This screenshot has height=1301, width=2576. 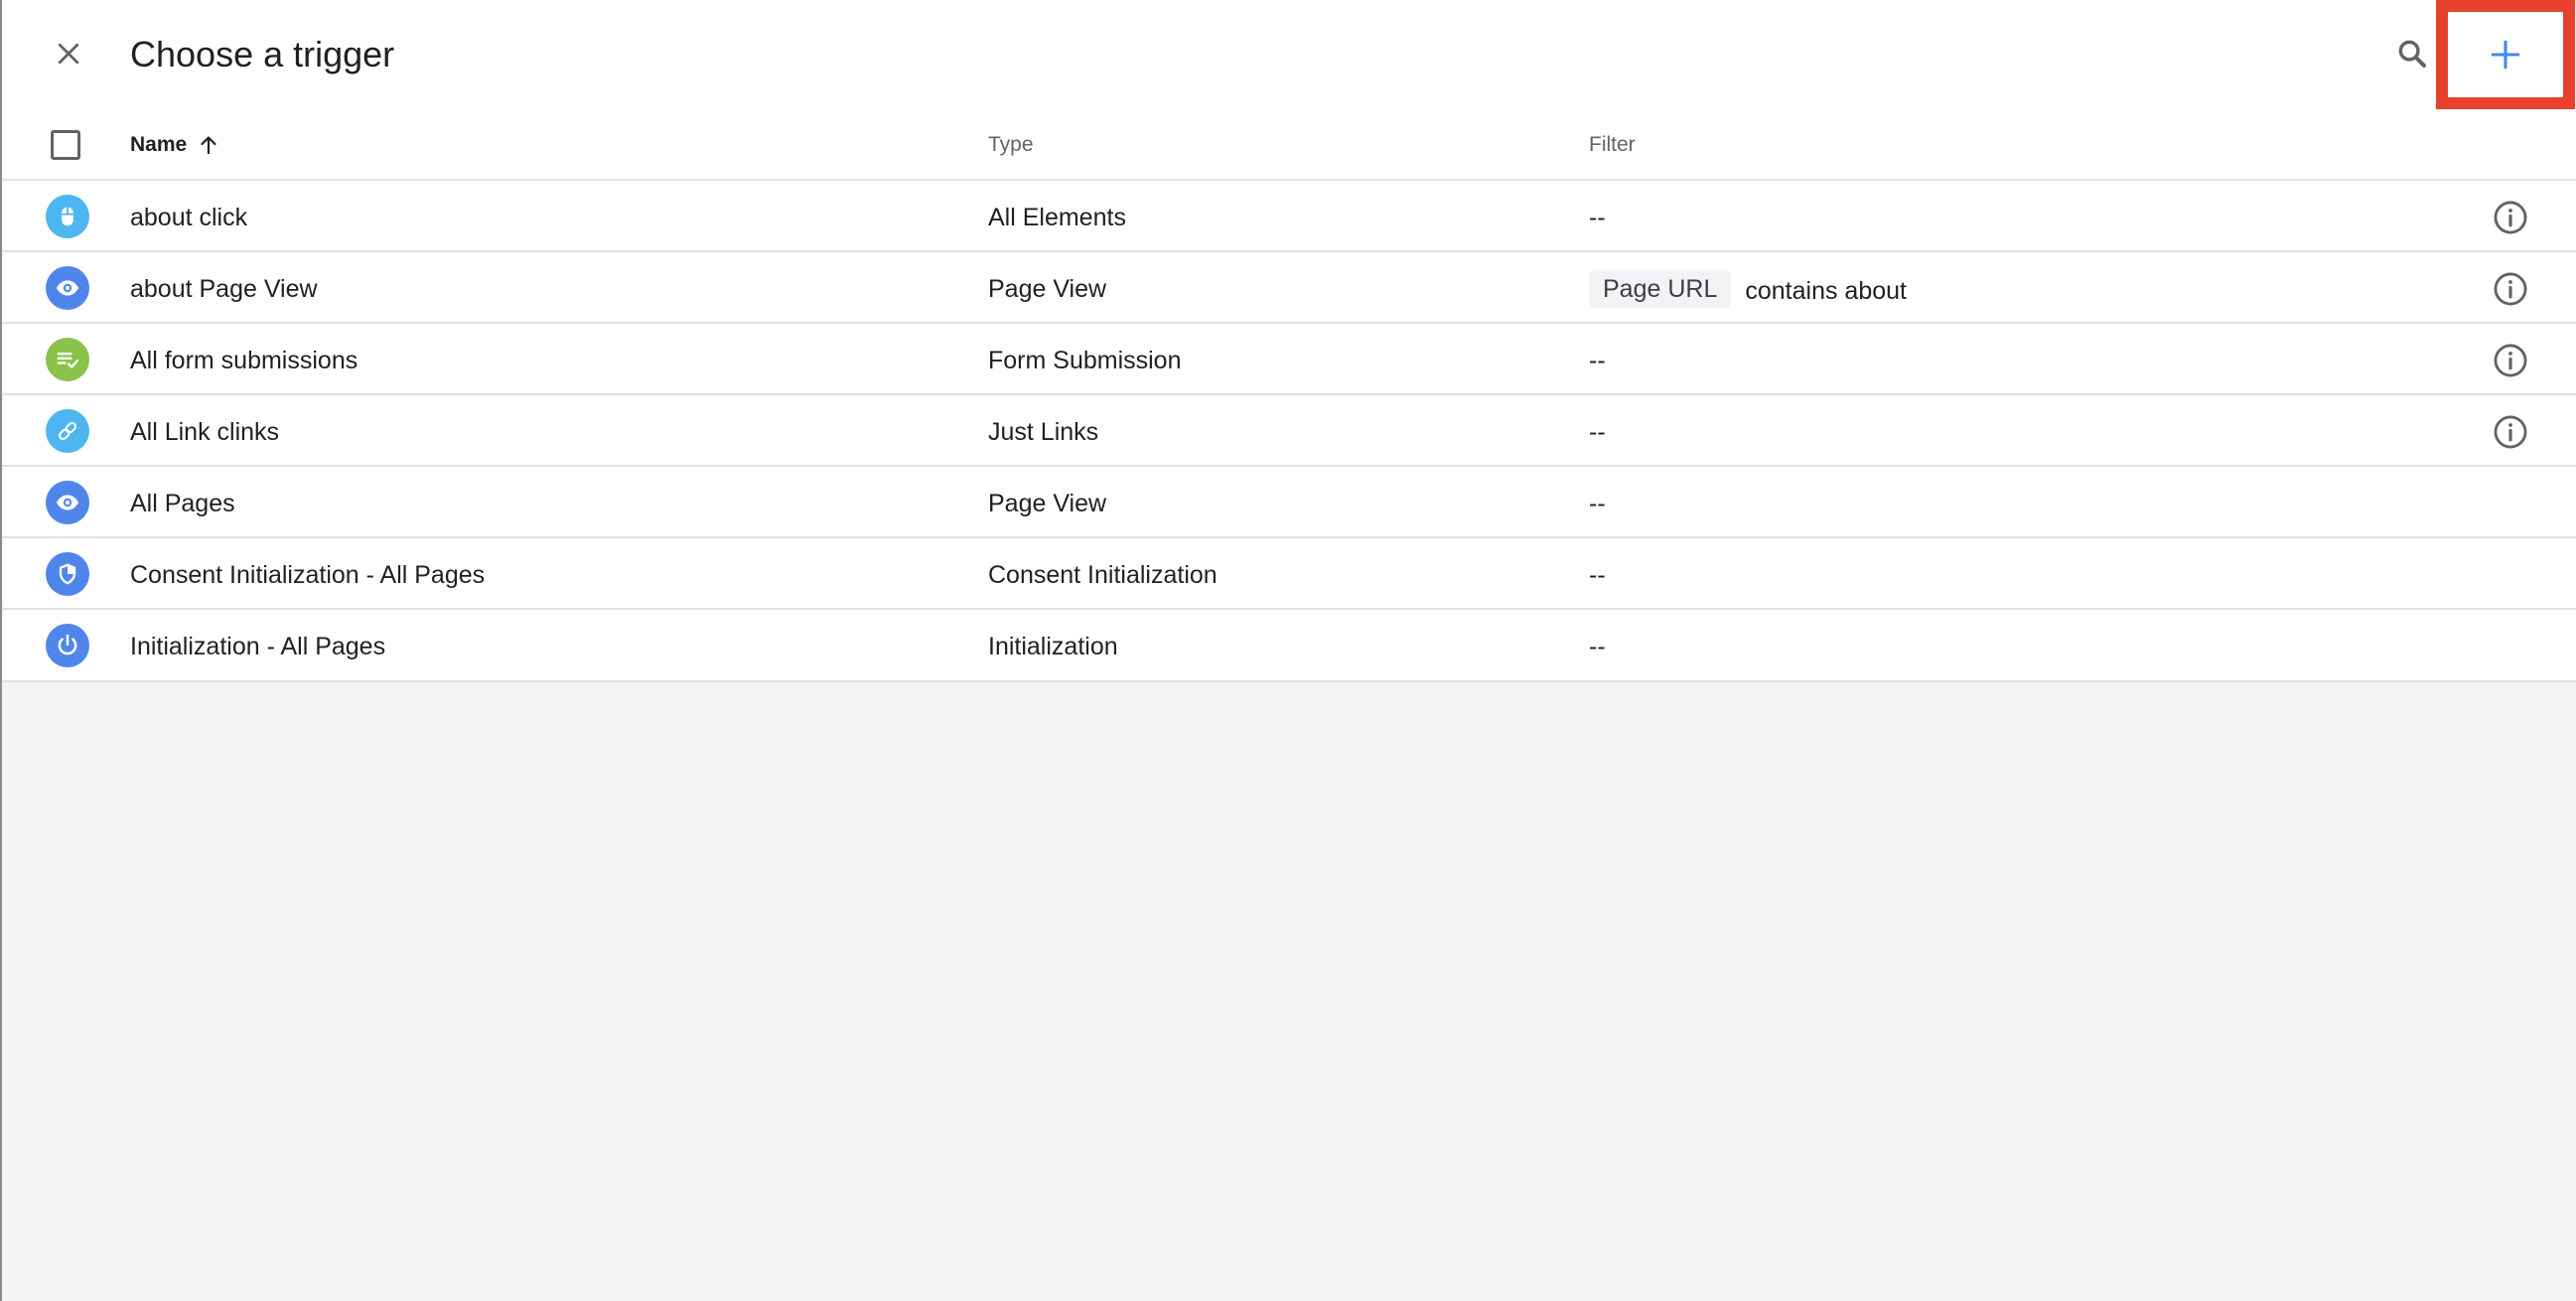 What do you see at coordinates (1, 650) in the screenshot?
I see `window-edge` at bounding box center [1, 650].